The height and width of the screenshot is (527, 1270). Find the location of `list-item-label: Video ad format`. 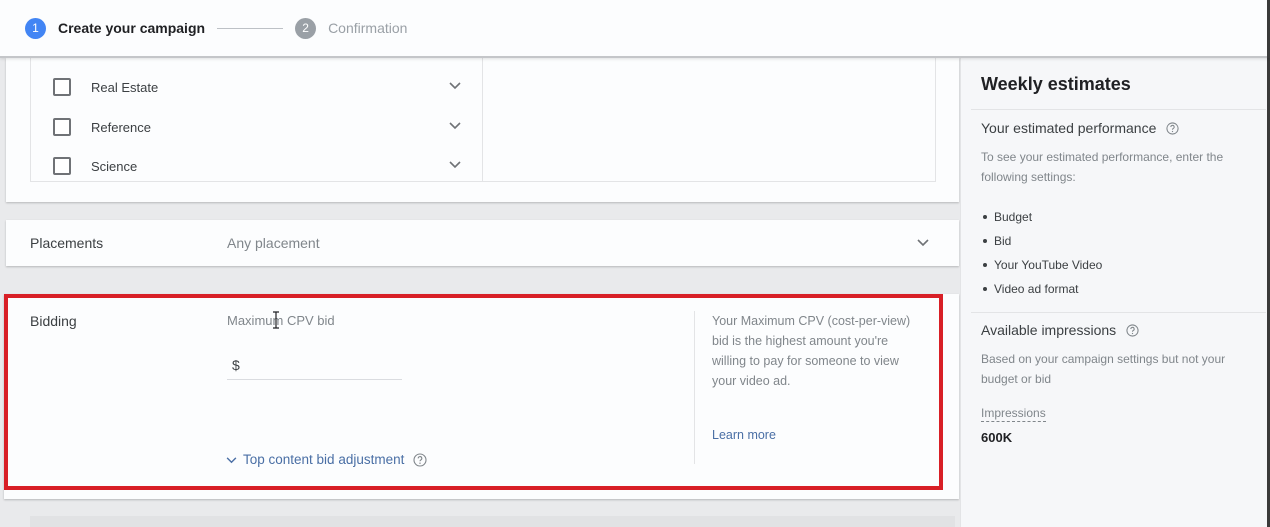

list-item-label: Video ad format is located at coordinates (1036, 289).